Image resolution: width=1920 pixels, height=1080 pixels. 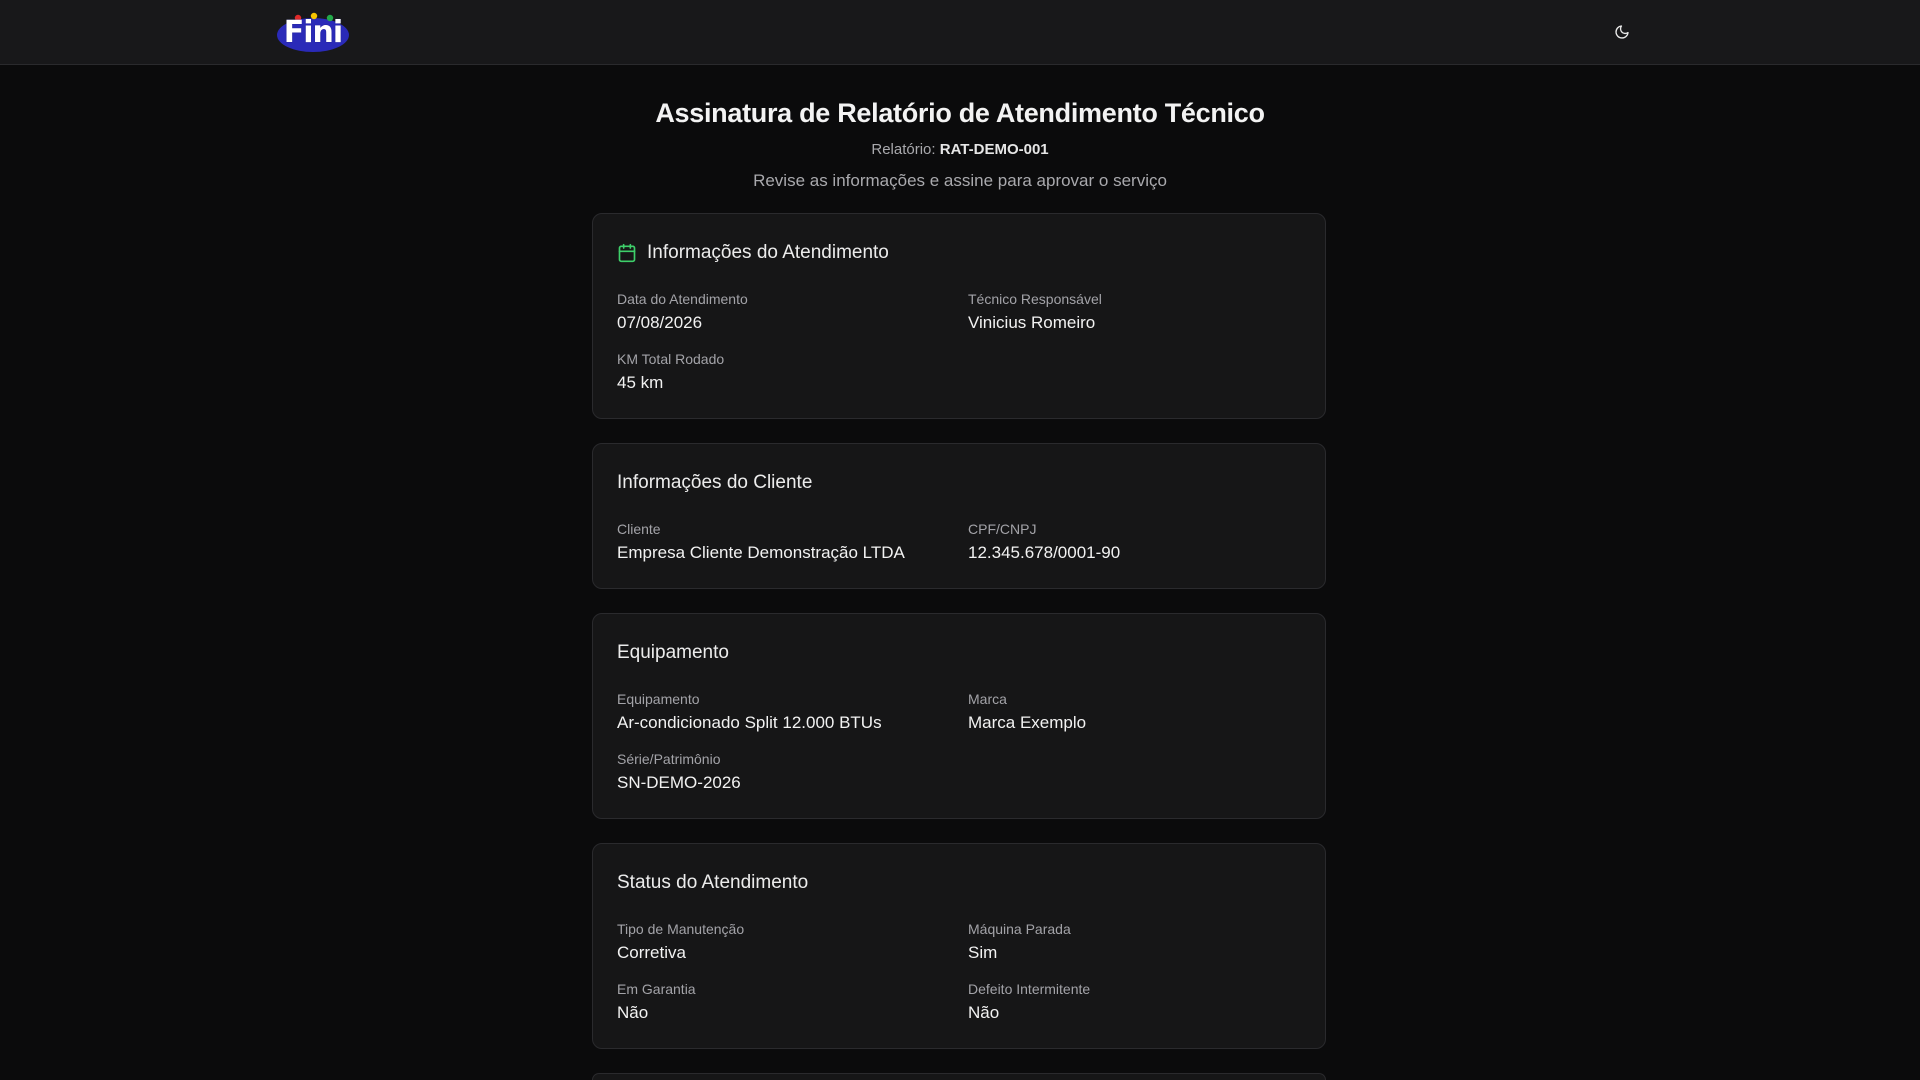 I want to click on field-km-total: KM Total Rodado 45 km, so click(x=670, y=372).